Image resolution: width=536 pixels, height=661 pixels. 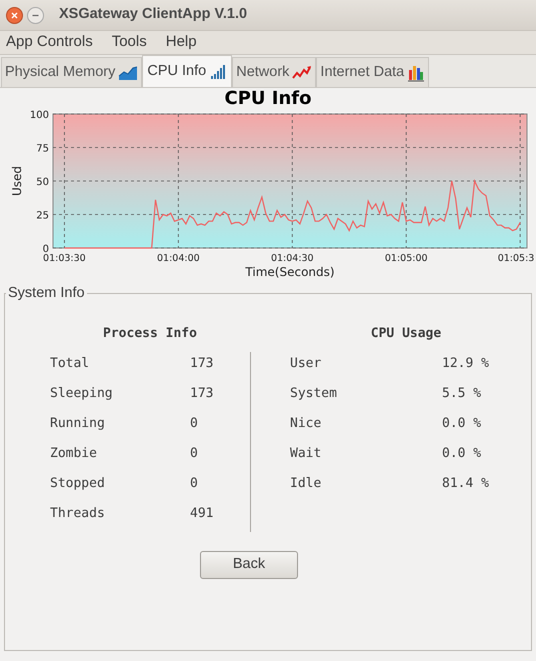 What do you see at coordinates (187, 71) in the screenshot?
I see `tab: CPU Info` at bounding box center [187, 71].